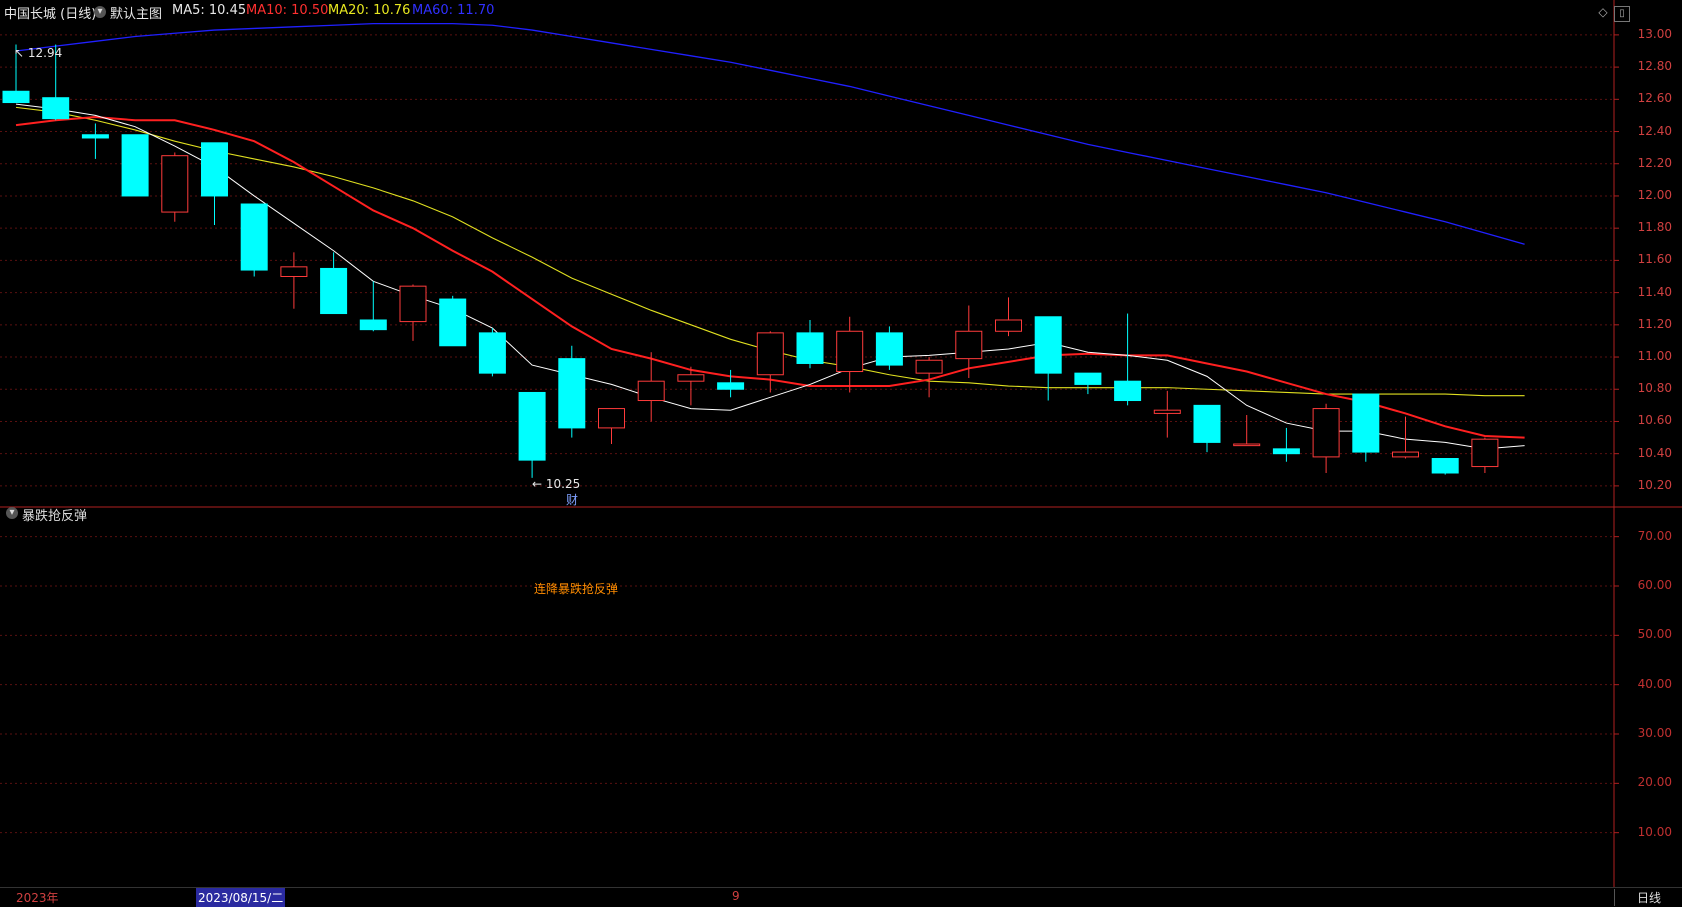 The image size is (1682, 907). Describe the element at coordinates (1603, 13) in the screenshot. I see `diamond-icon: ◇` at that location.